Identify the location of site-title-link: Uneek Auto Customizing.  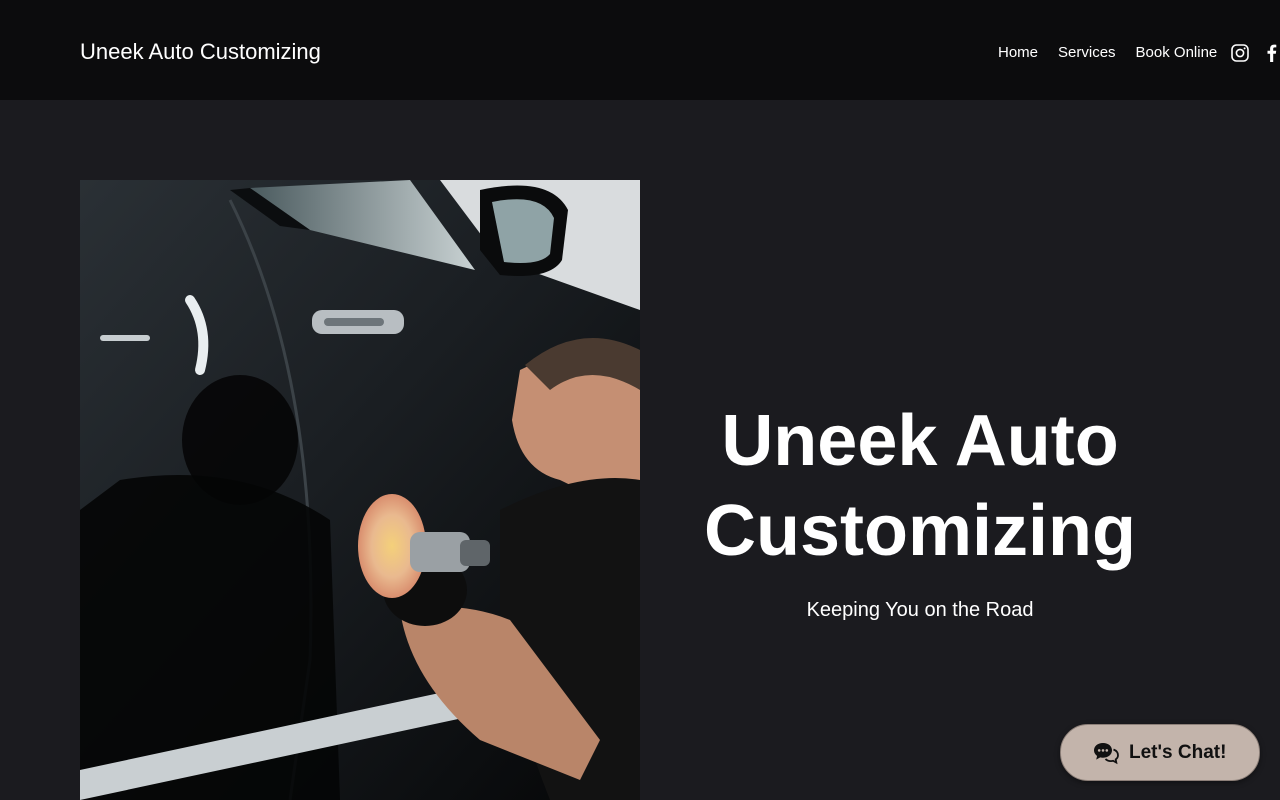
(200, 52).